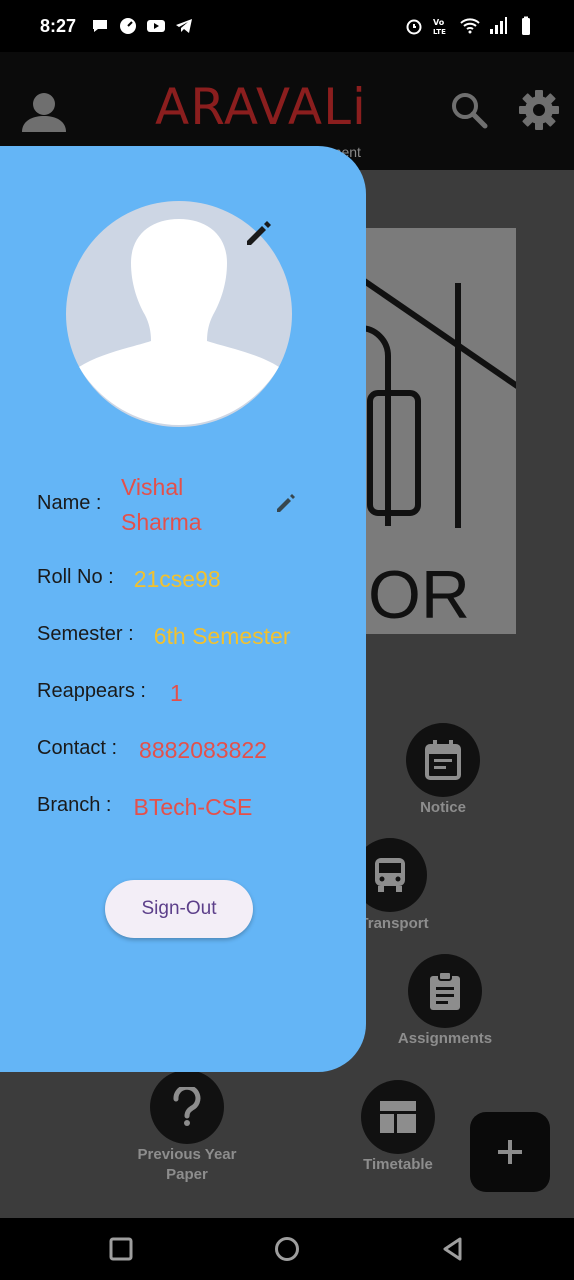 The image size is (574, 1280). I want to click on timetable-icon, so click(398, 1117).